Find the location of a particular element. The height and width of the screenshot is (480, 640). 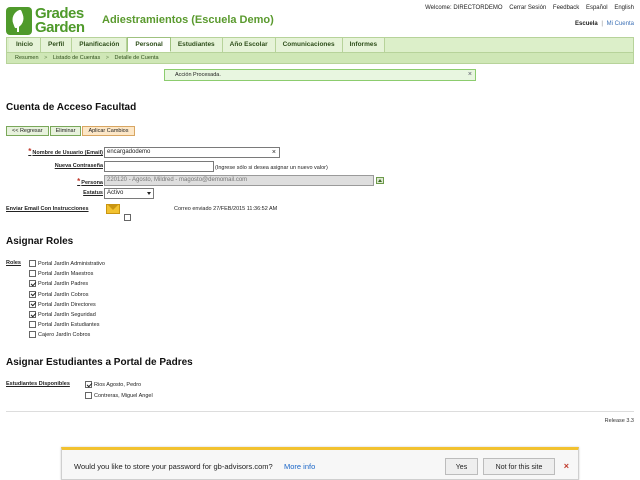

role-item: Portal Jardín Administrativo is located at coordinates (67, 263).